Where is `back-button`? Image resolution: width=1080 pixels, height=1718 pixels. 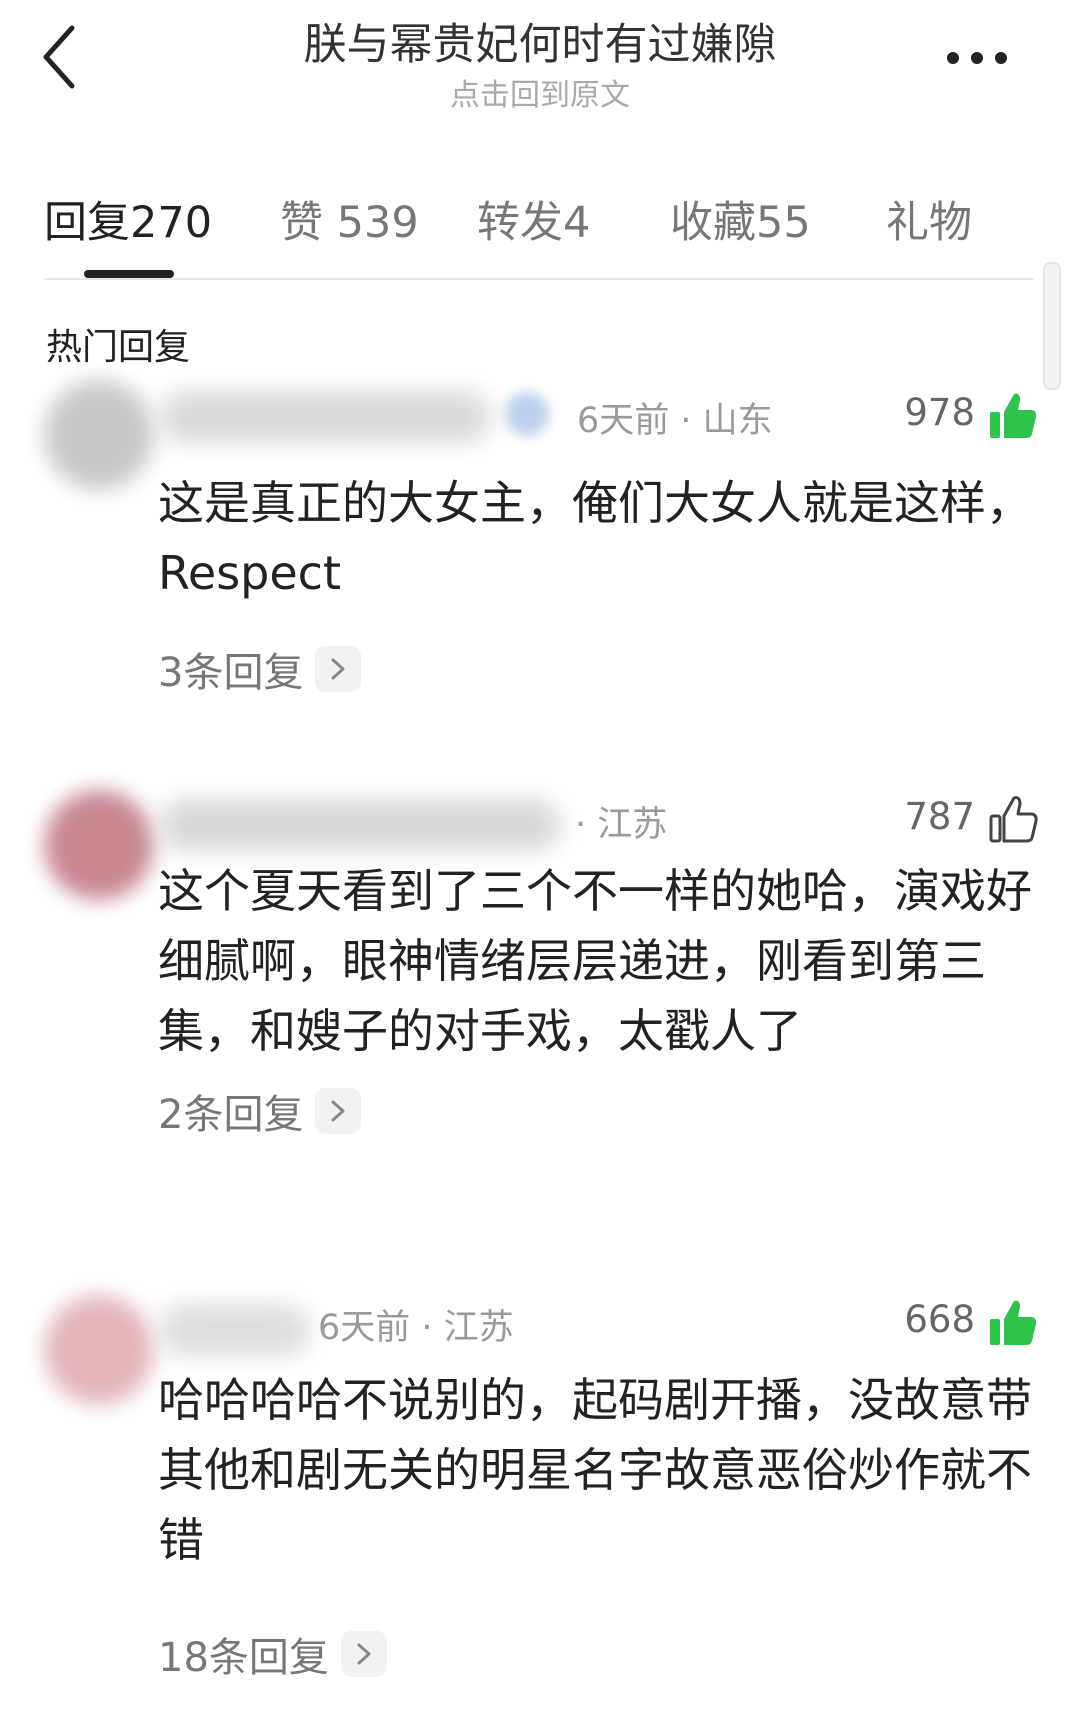 back-button is located at coordinates (63, 57).